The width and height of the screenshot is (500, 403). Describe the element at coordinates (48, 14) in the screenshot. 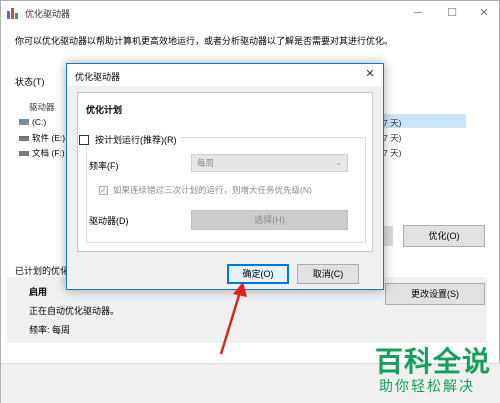

I see `main-title: 优化驱动器` at that location.